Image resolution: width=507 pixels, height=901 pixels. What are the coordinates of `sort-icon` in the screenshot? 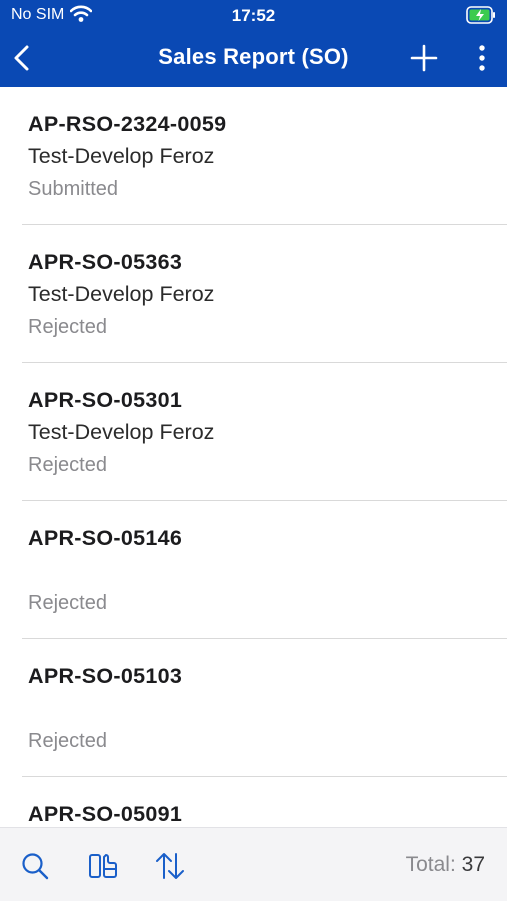 It's located at (170, 866).